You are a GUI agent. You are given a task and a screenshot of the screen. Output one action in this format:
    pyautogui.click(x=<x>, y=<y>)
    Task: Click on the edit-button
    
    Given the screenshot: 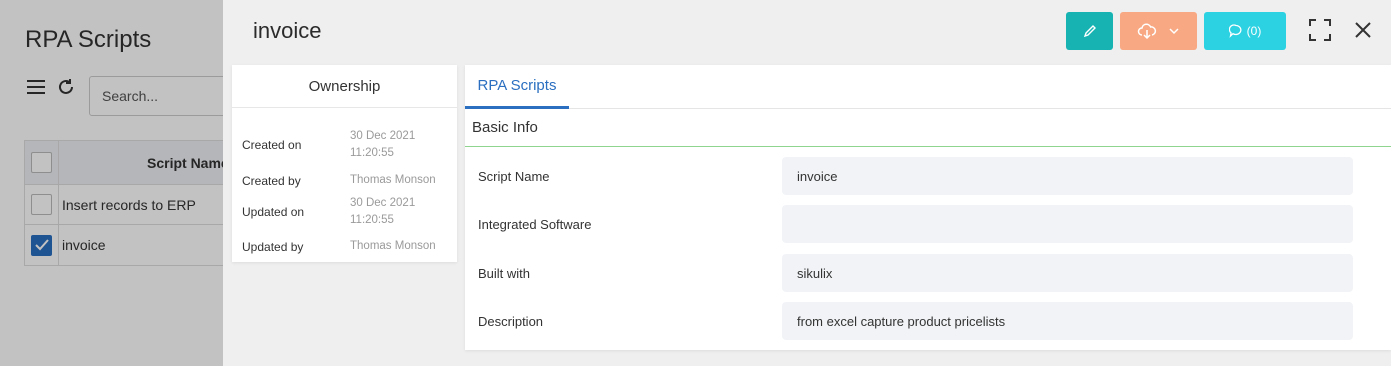 What is the action you would take?
    pyautogui.click(x=1089, y=31)
    